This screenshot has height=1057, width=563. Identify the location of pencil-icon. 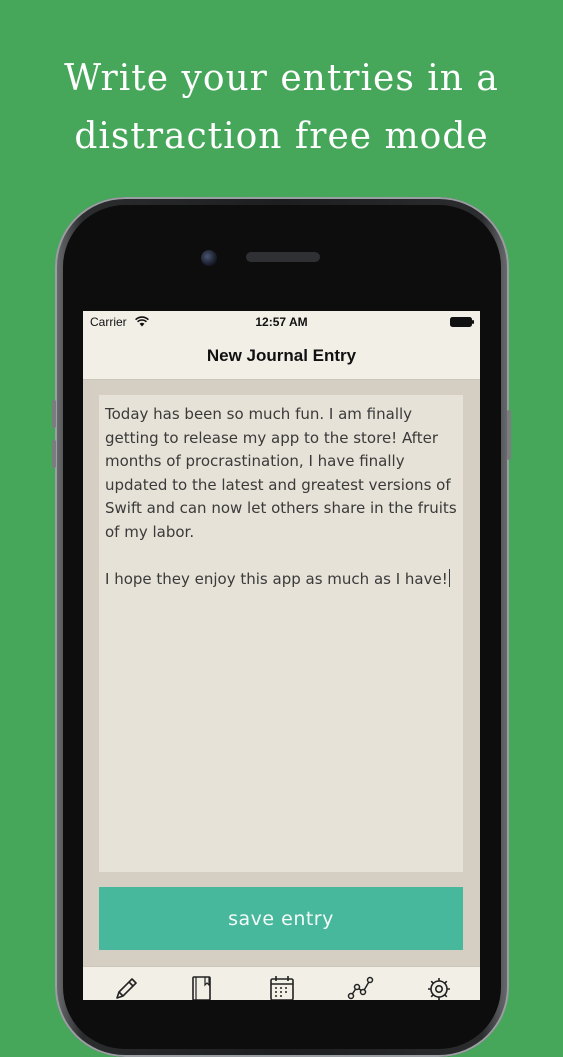
(126, 988).